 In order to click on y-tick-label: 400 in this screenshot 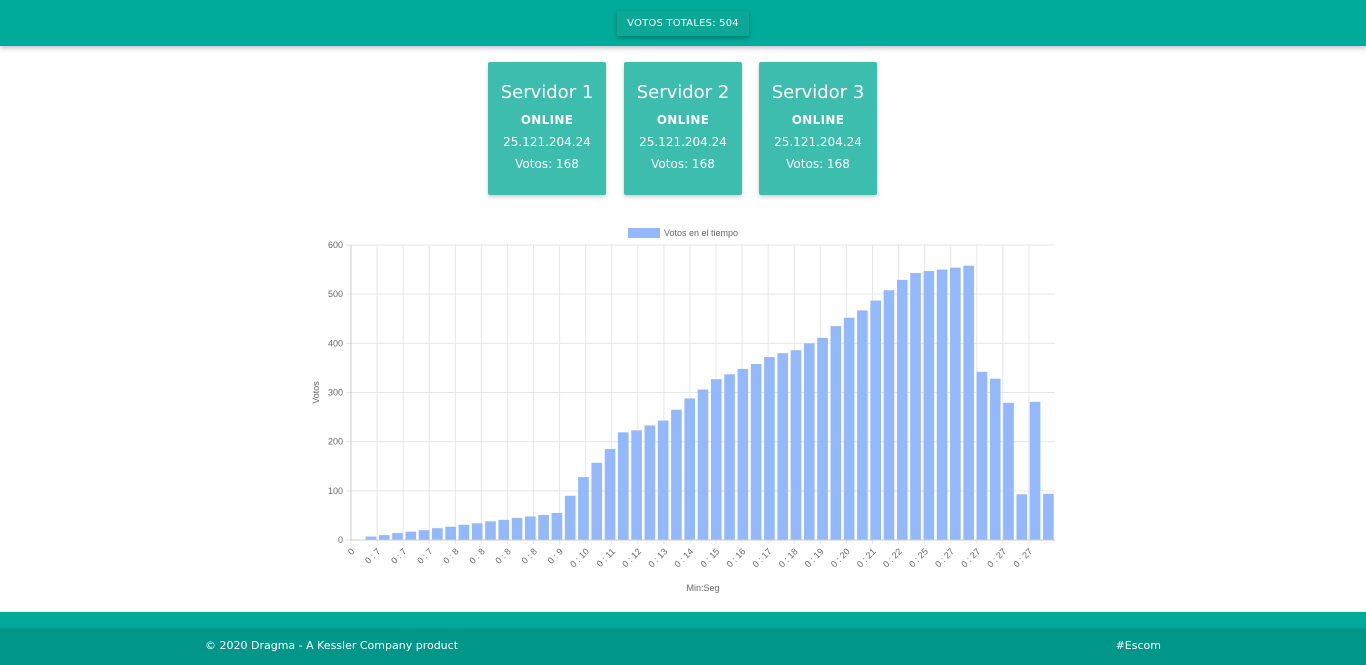, I will do `click(335, 343)`.